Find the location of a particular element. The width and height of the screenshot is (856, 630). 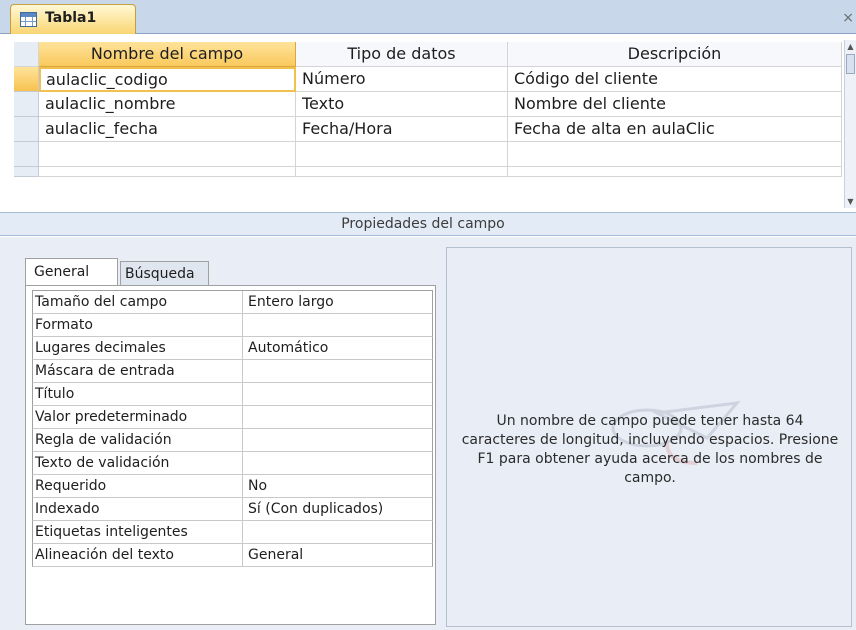

property-row: Etiquetas inteligentes is located at coordinates (232, 532).